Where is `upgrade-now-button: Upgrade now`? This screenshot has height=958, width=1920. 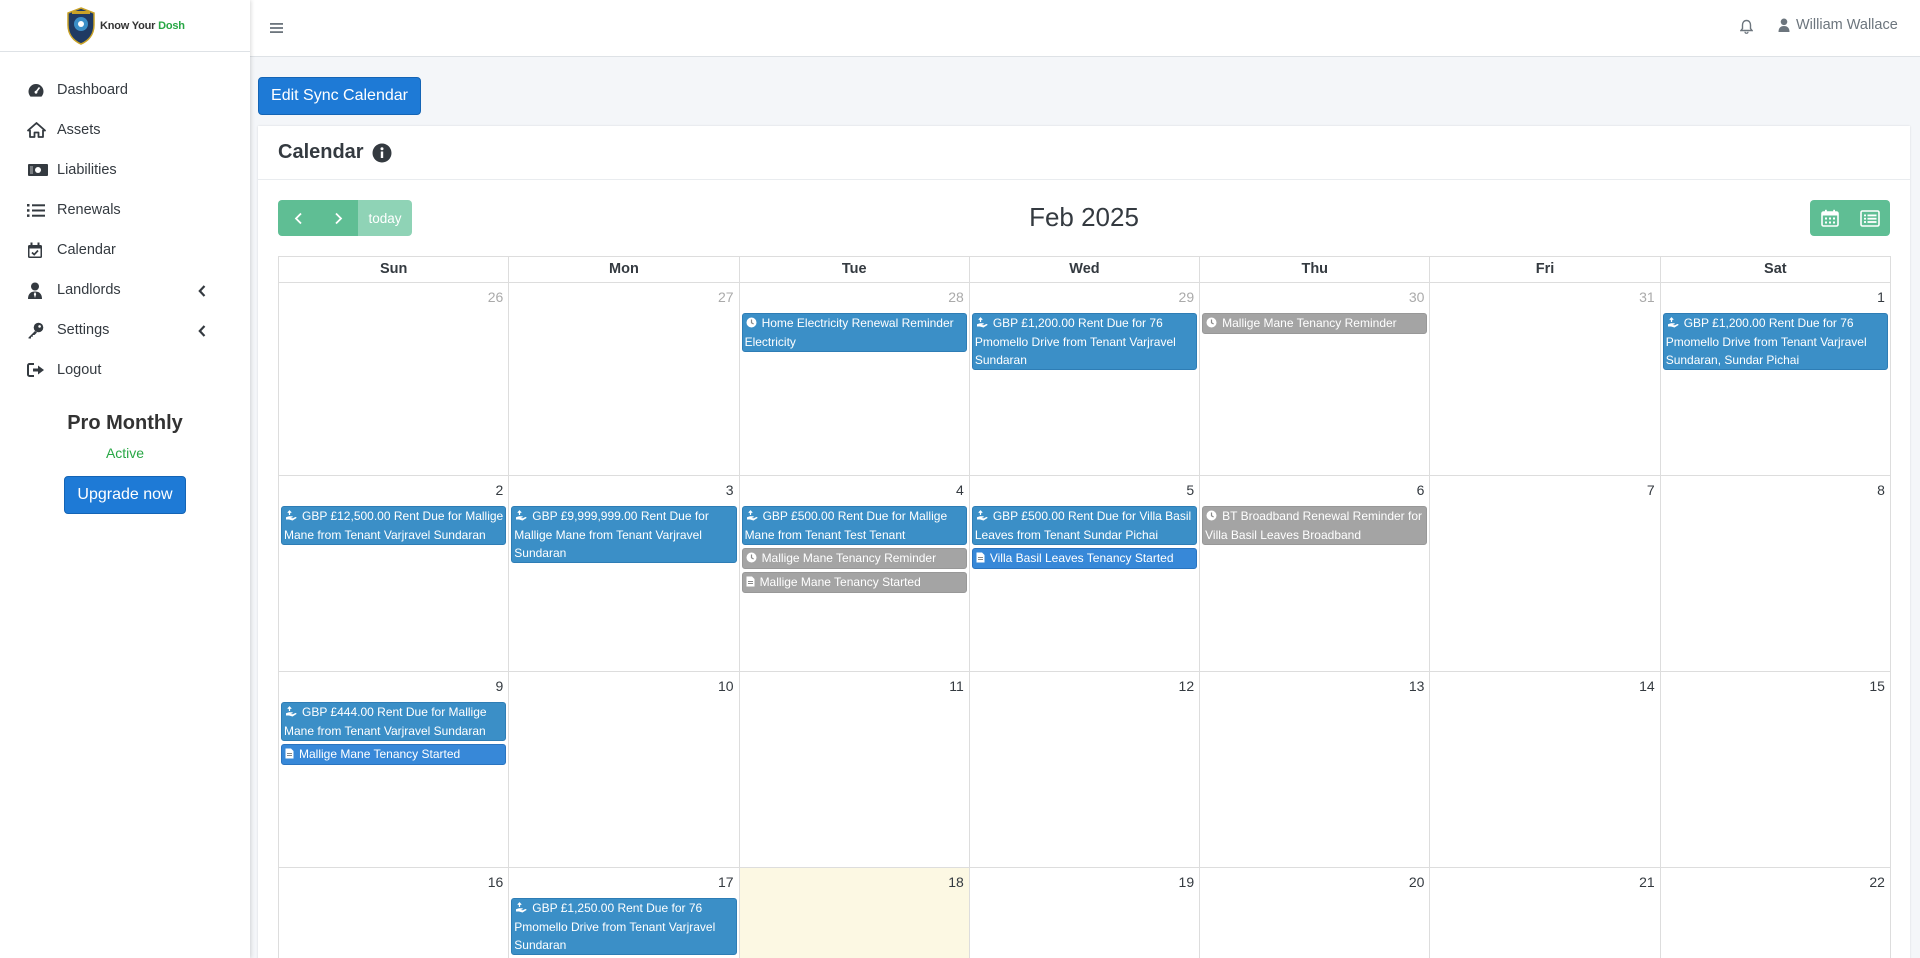
upgrade-now-button: Upgrade now is located at coordinates (125, 495).